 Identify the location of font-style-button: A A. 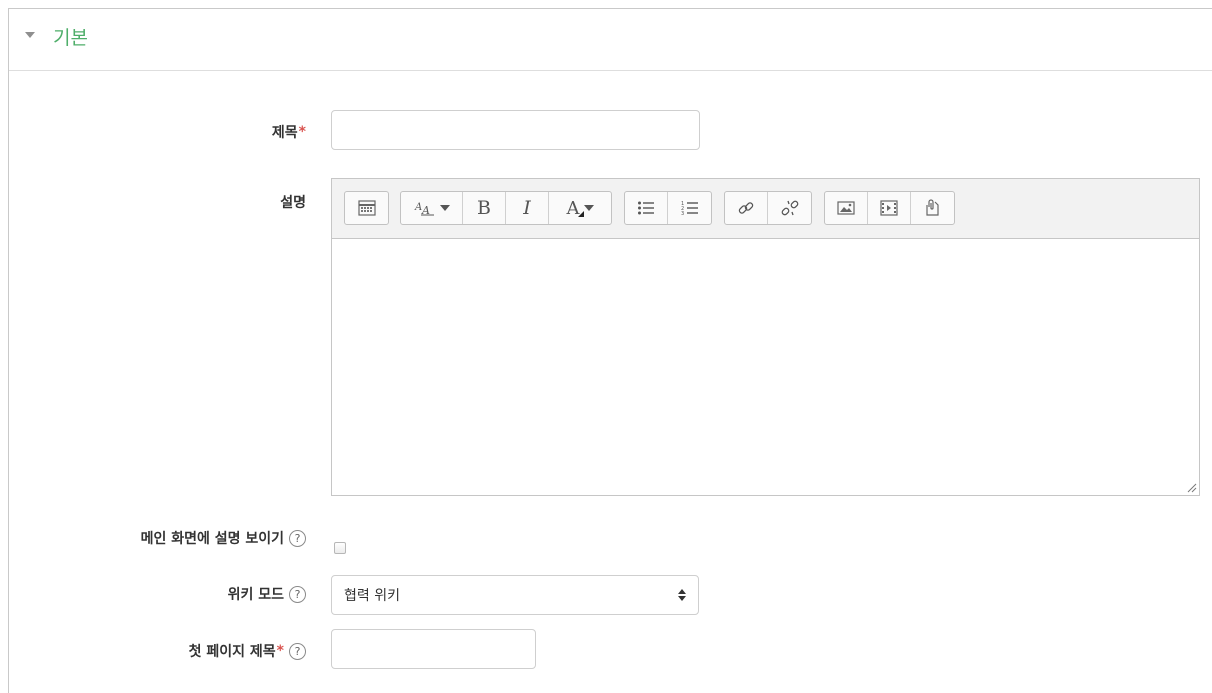
(432, 208).